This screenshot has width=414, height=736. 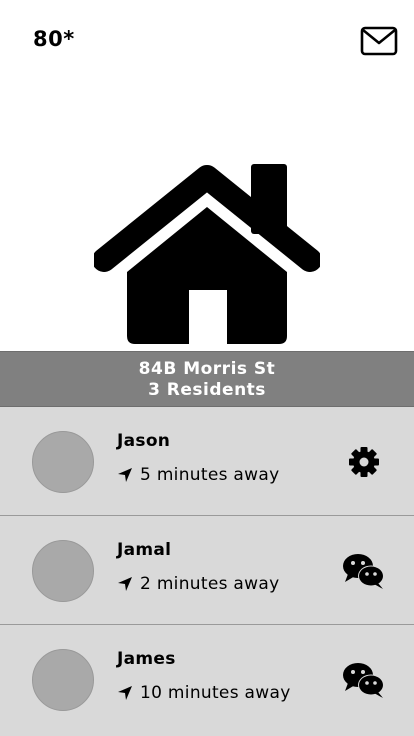 I want to click on resident-distance: 2 minutes away, so click(x=198, y=584).